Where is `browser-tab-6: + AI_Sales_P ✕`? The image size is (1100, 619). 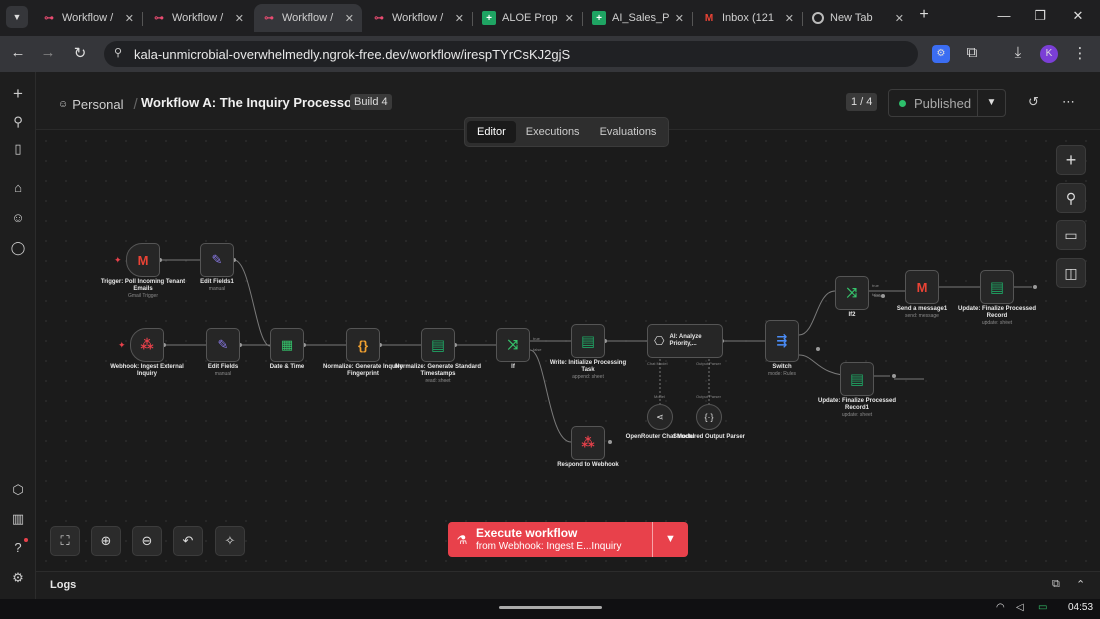
browser-tab-6: + AI_Sales_P ✕ is located at coordinates (638, 18).